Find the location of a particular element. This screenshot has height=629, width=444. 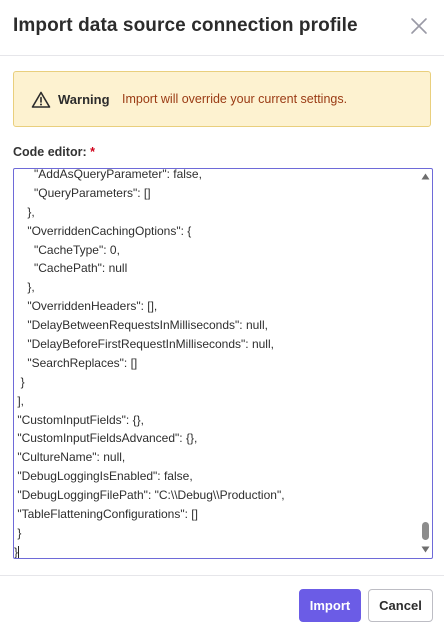

code-line: ], is located at coordinates (149, 401).